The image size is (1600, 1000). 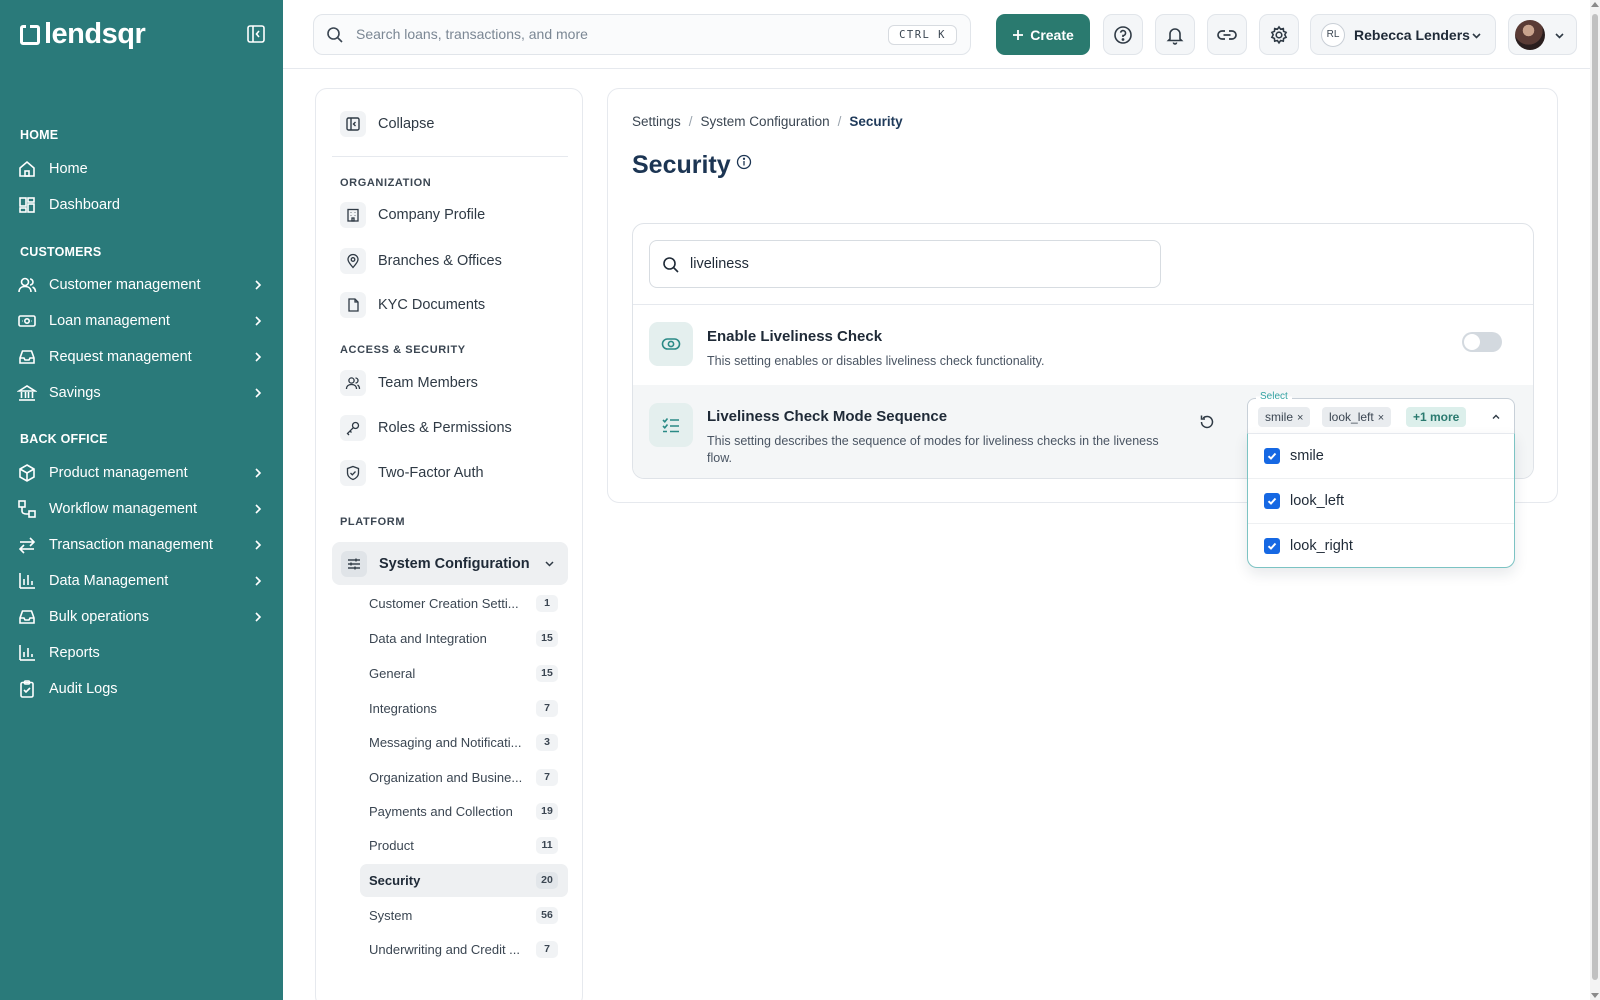 I want to click on nav-item-customer-management: Customer management, so click(x=141, y=285).